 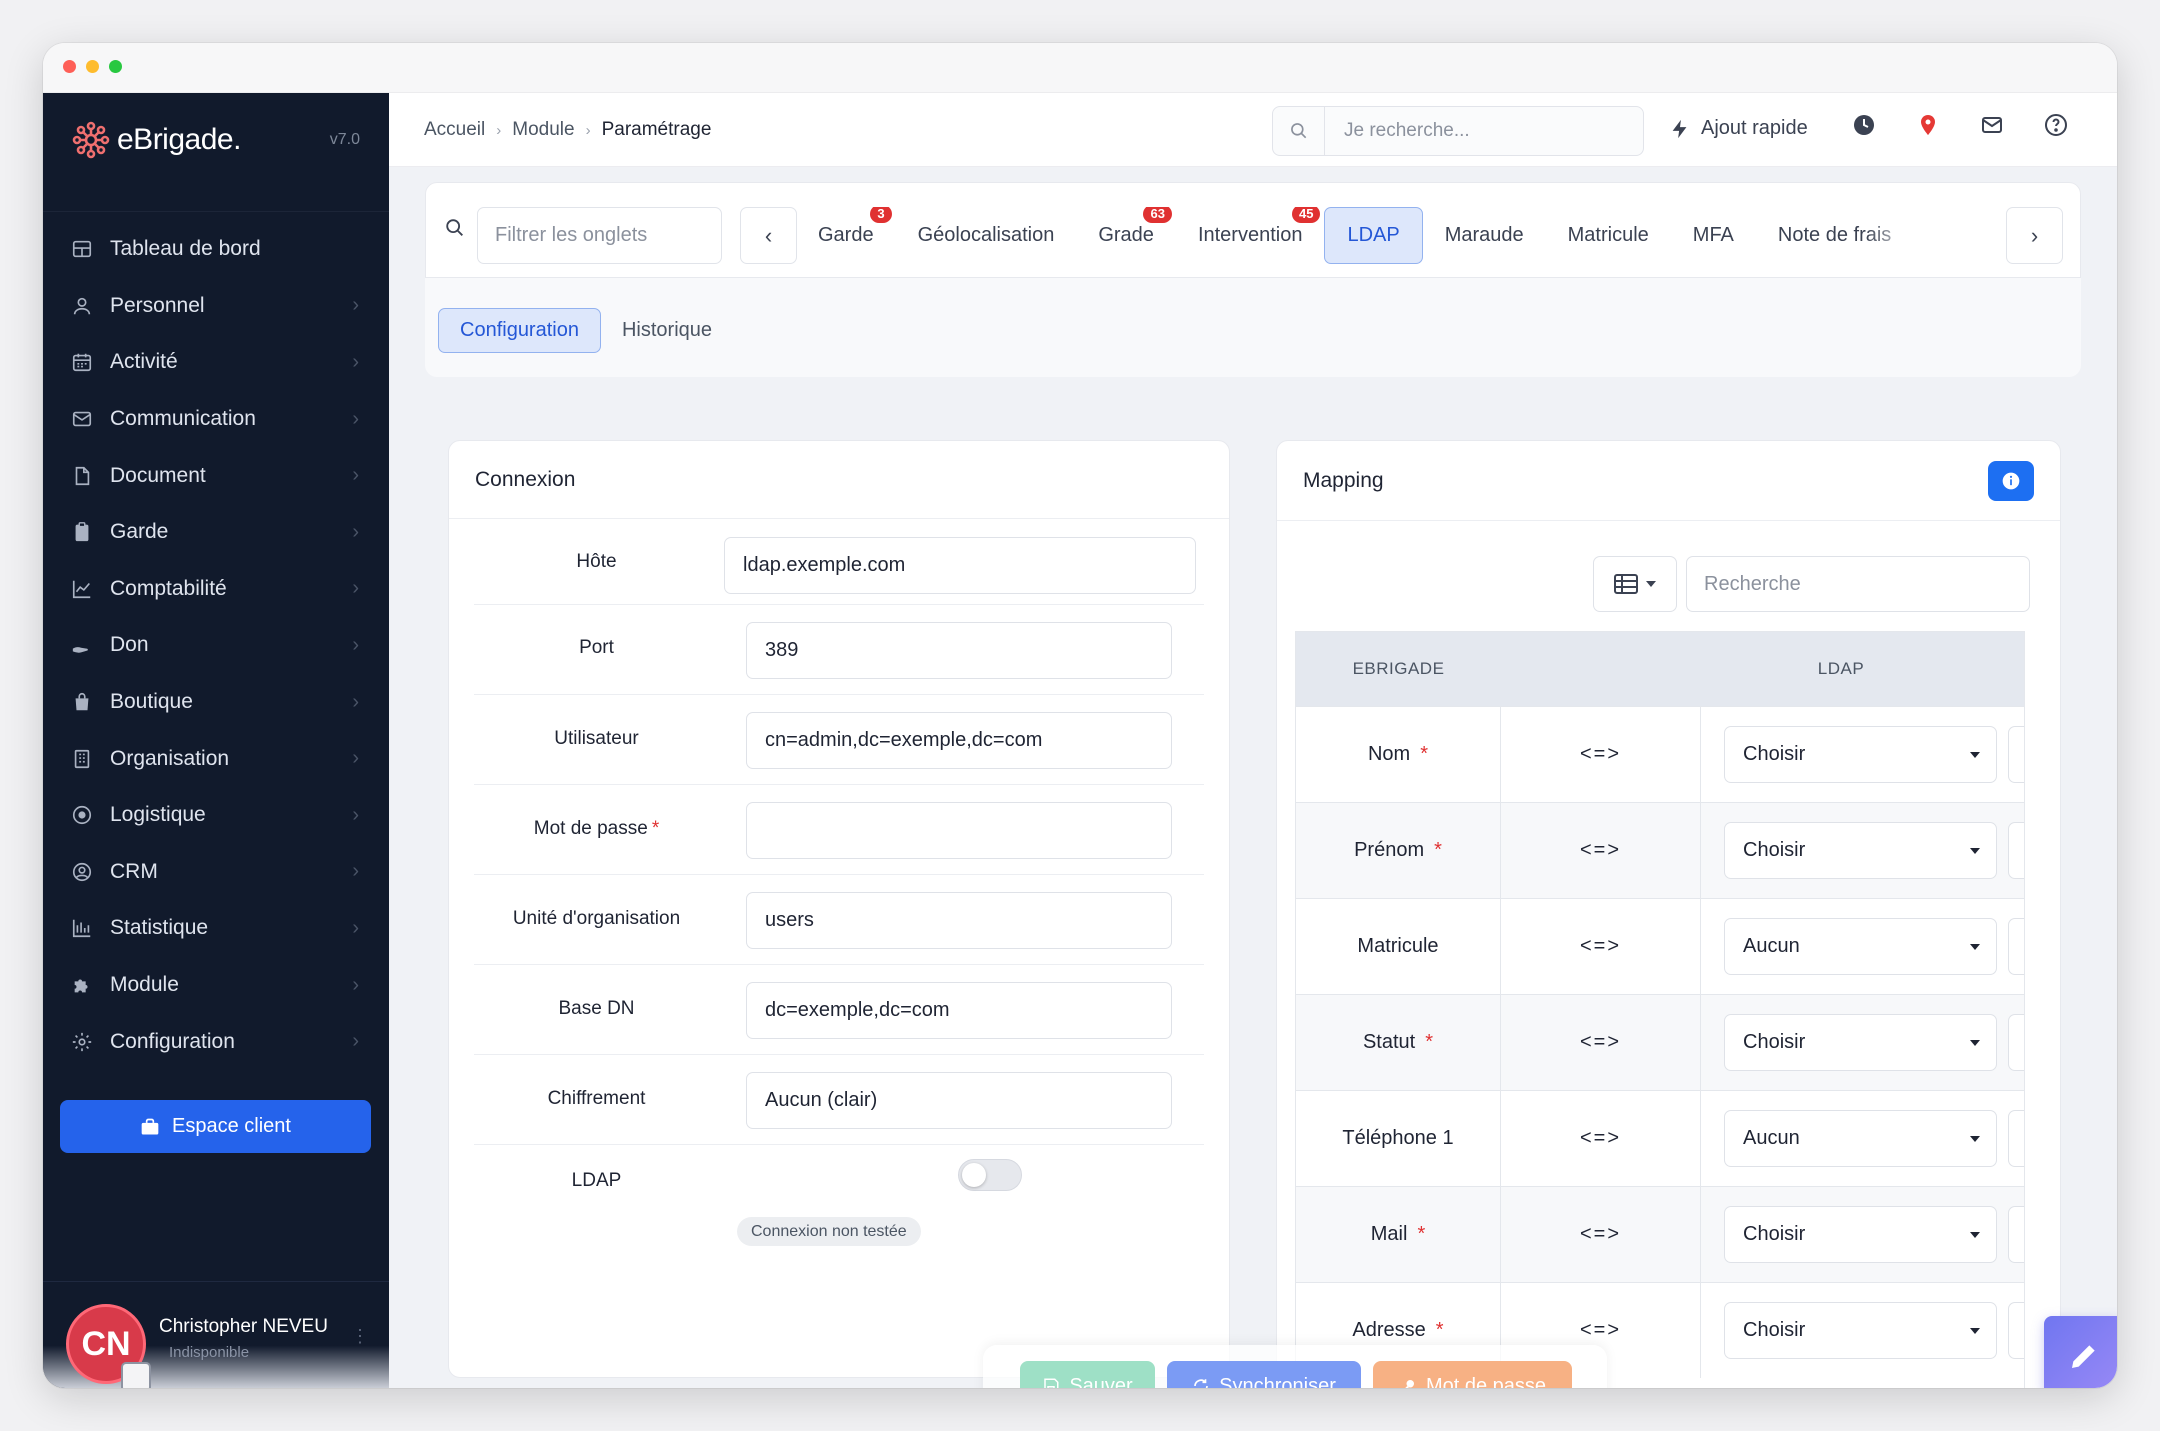 What do you see at coordinates (959, 740) in the screenshot?
I see `user-input: cn=admin,dc=exemple,dc=com` at bounding box center [959, 740].